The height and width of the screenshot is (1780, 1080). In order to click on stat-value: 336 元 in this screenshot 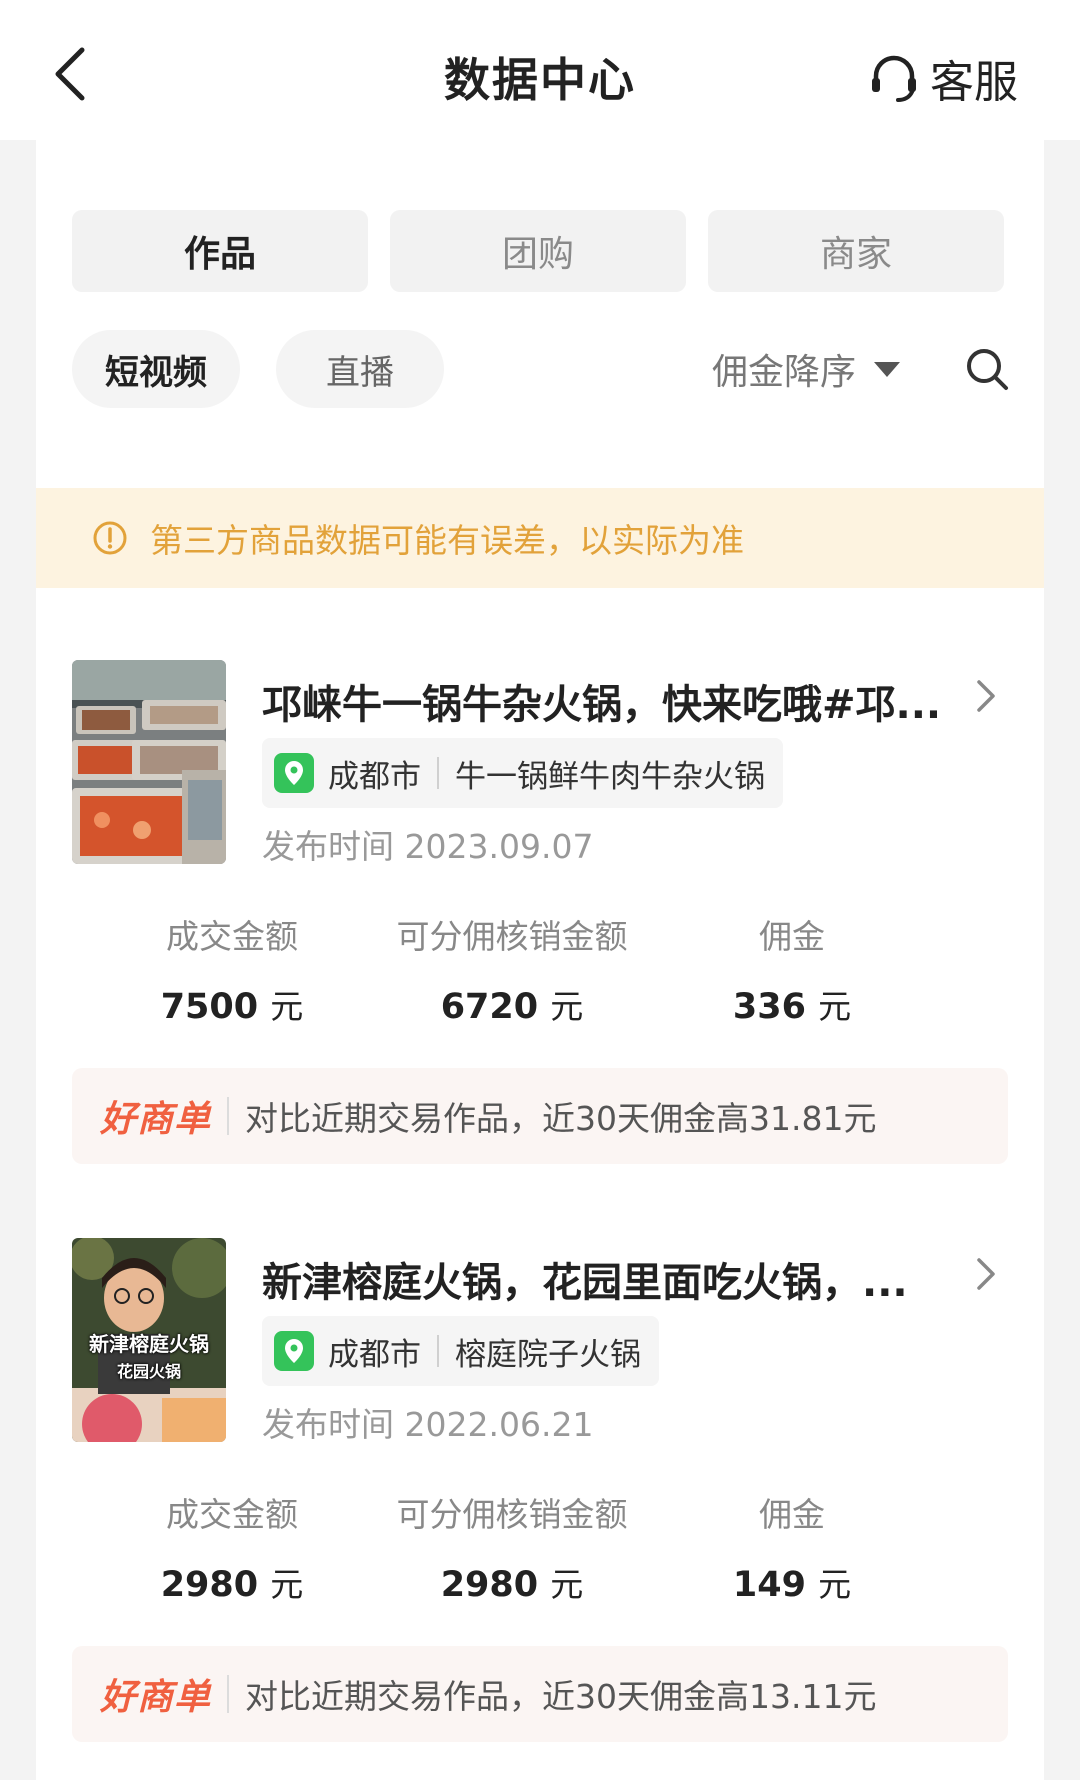, I will do `click(792, 1004)`.